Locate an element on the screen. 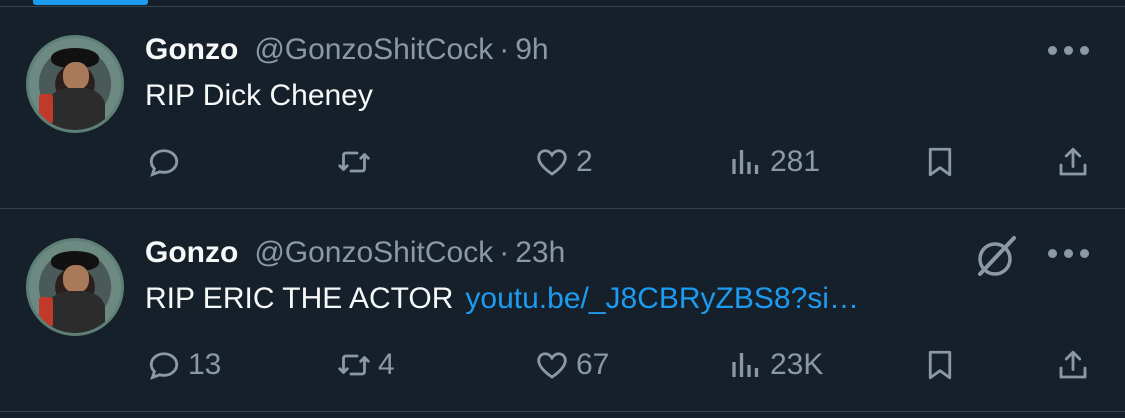 This screenshot has width=1125, height=418. reply-count: 13 is located at coordinates (205, 364).